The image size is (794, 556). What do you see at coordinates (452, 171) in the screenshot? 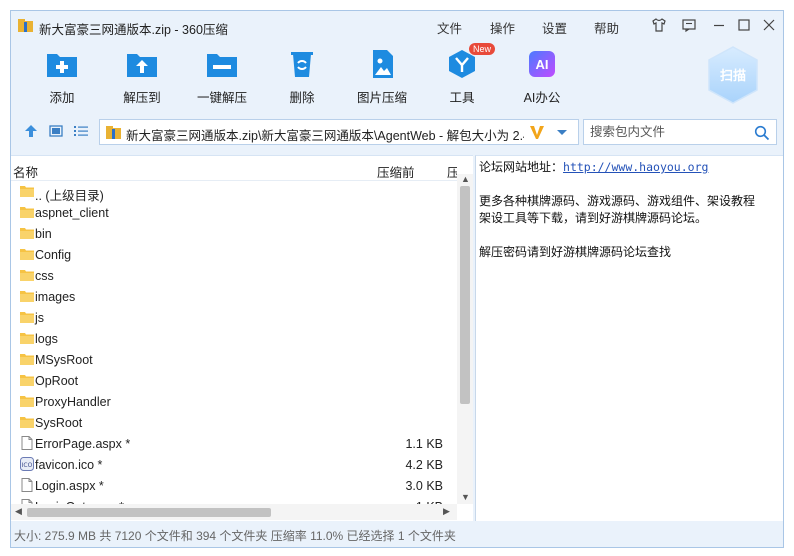
I see `column-header-extra: 压` at bounding box center [452, 171].